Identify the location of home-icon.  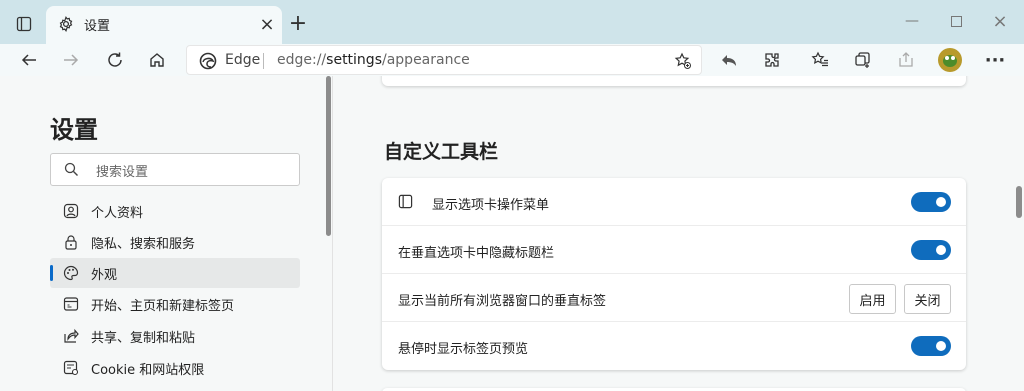
(157, 60).